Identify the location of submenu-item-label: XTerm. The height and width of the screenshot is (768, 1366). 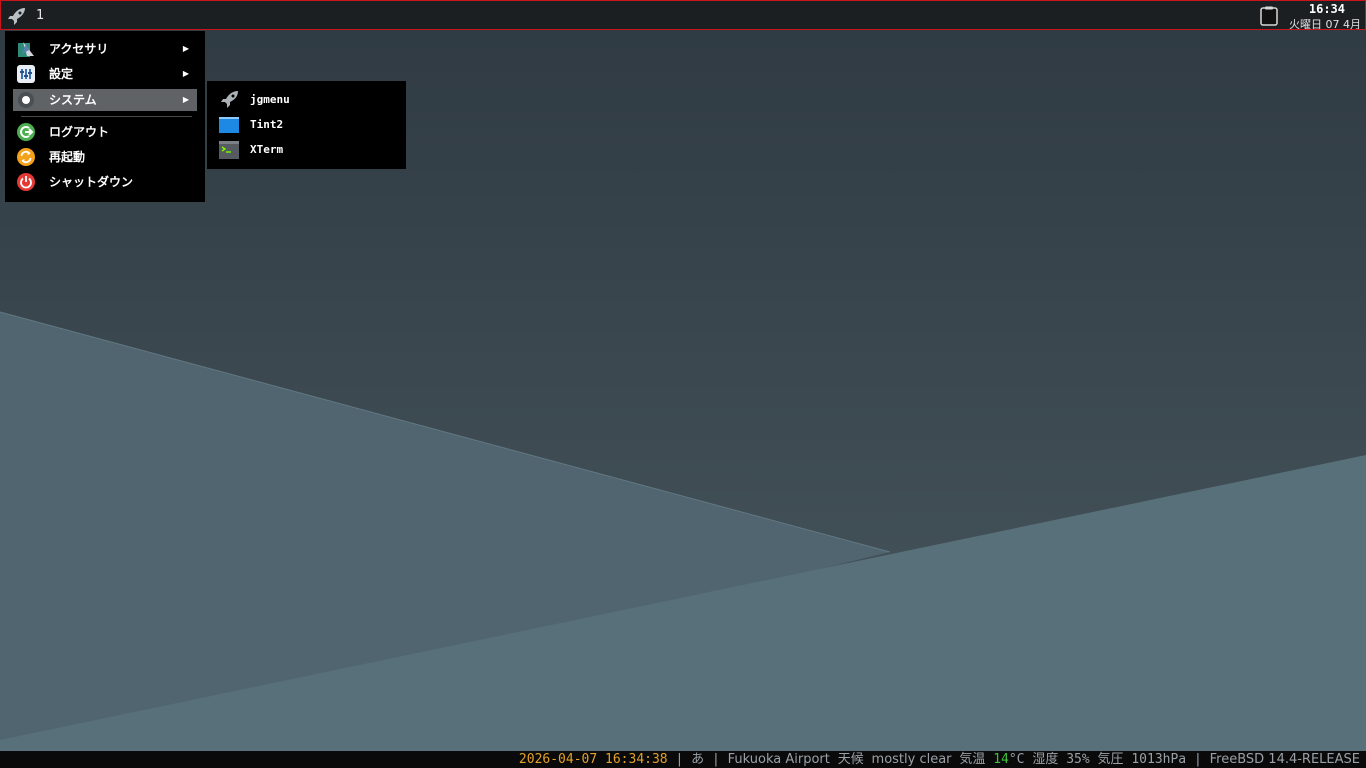
(267, 149).